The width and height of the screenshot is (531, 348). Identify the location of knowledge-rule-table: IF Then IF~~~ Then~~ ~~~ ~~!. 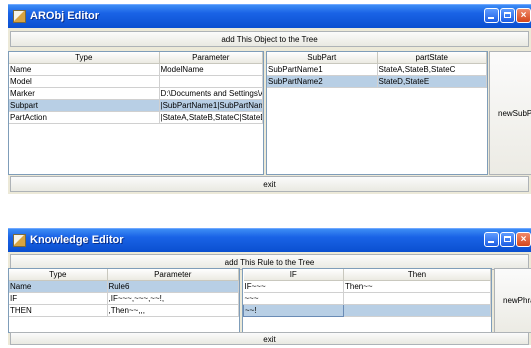
(367, 293).